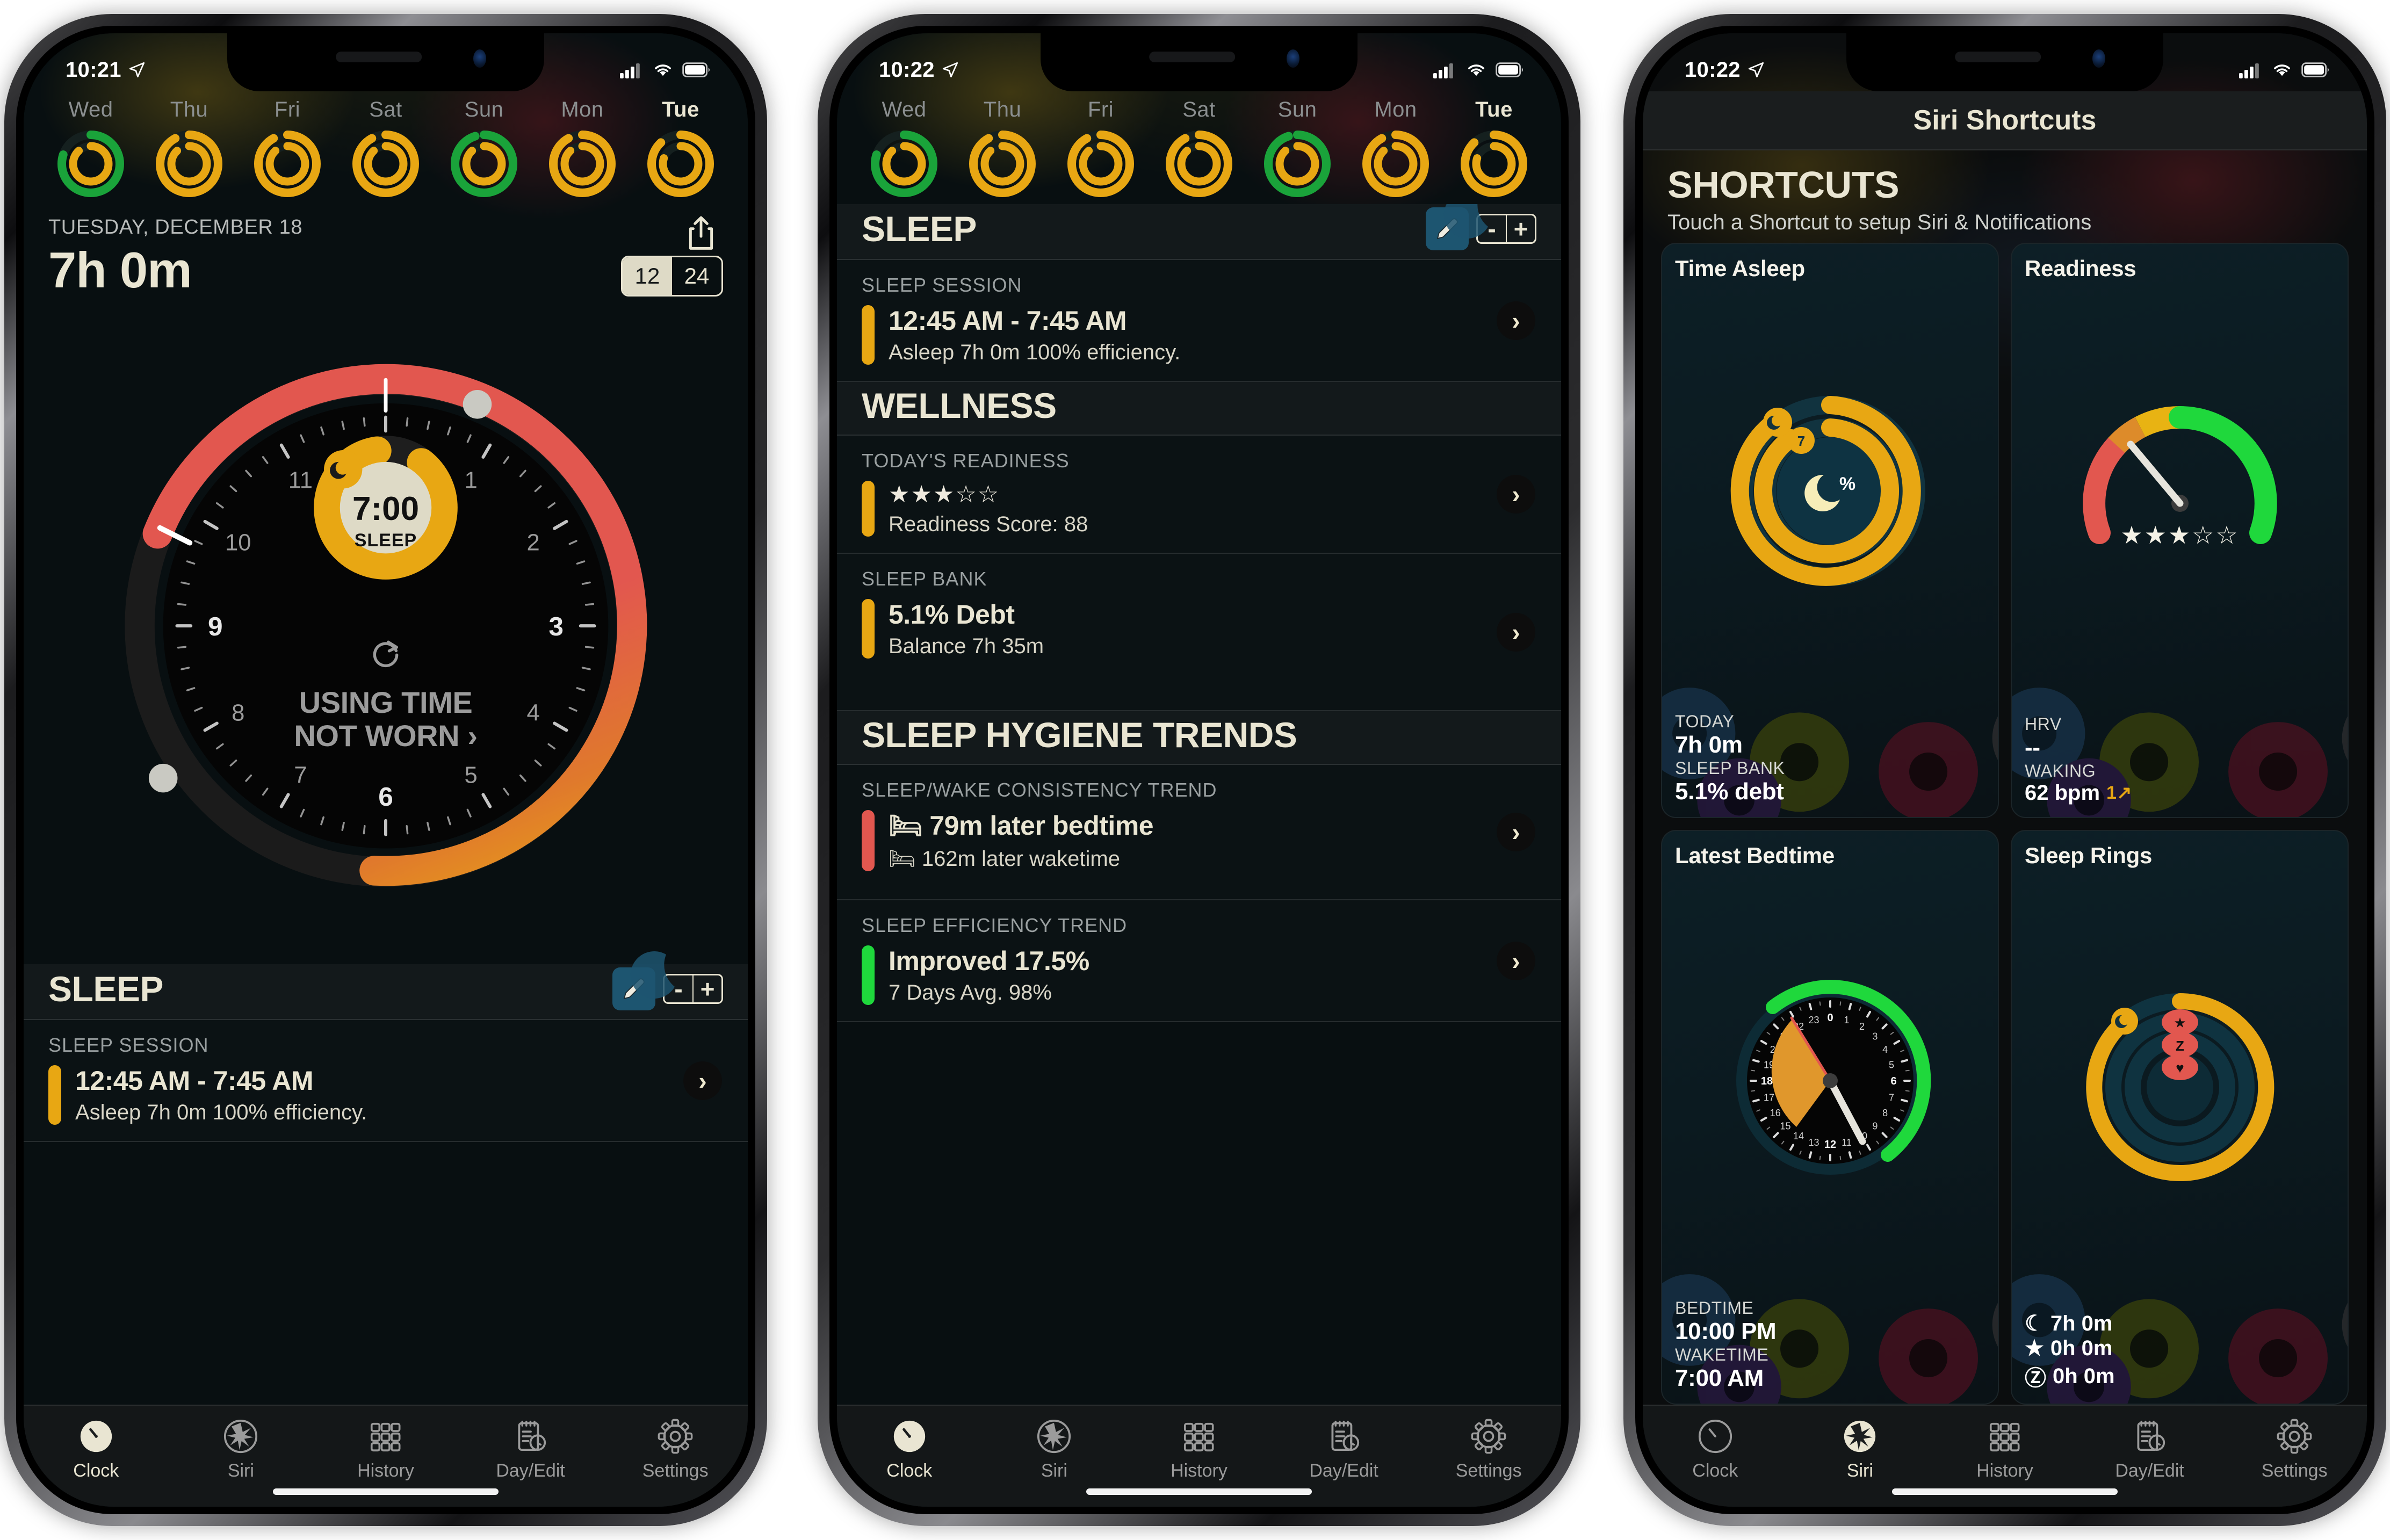 This screenshot has height=1540, width=2390. I want to click on battery-icon, so click(1510, 69).